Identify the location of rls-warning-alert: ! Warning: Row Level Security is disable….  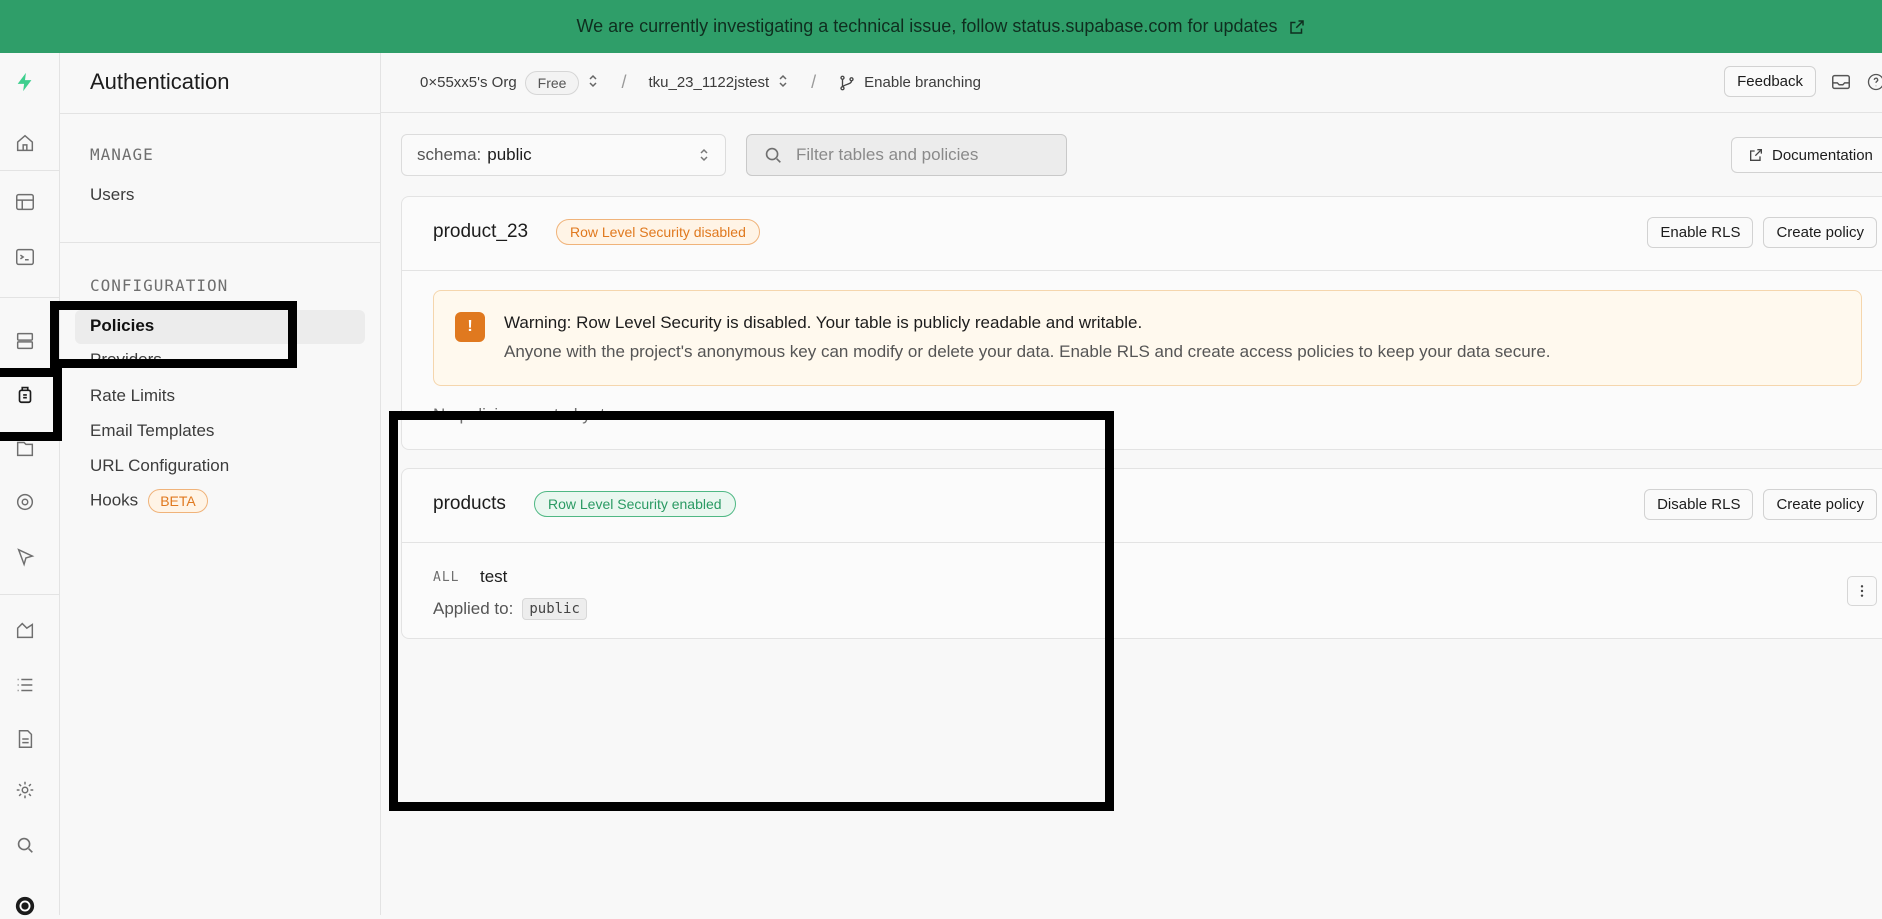
(1147, 338).